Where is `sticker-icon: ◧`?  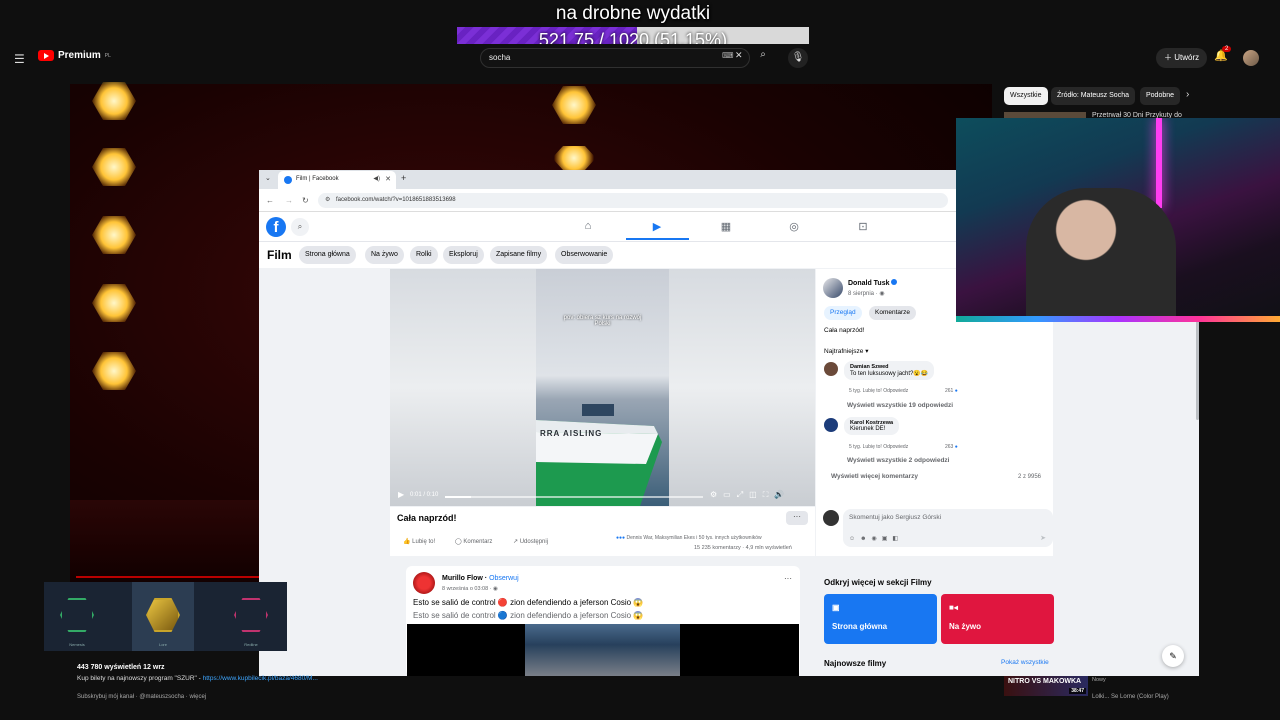
sticker-icon: ◧ is located at coordinates (897, 539).